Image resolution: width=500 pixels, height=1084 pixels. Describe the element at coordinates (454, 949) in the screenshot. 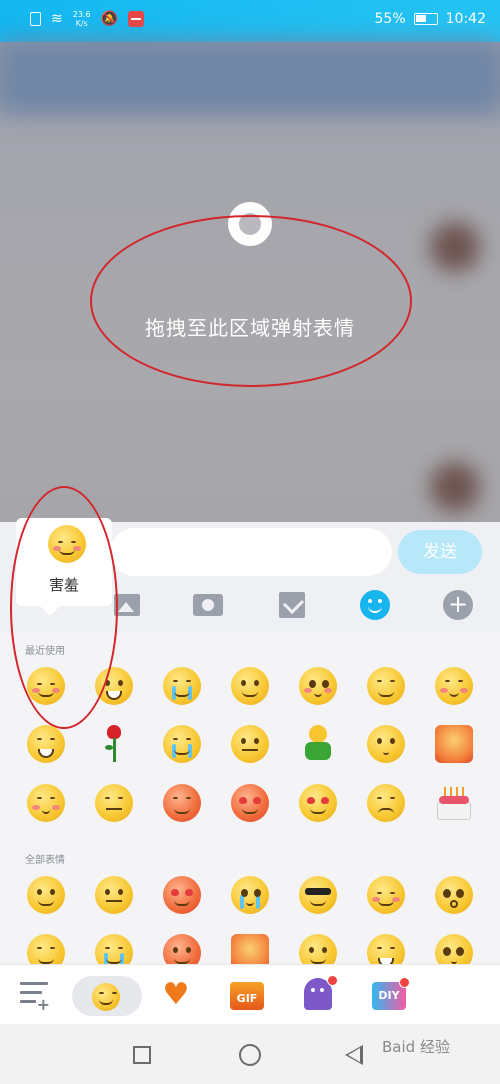

I see `dazed-emoji` at that location.